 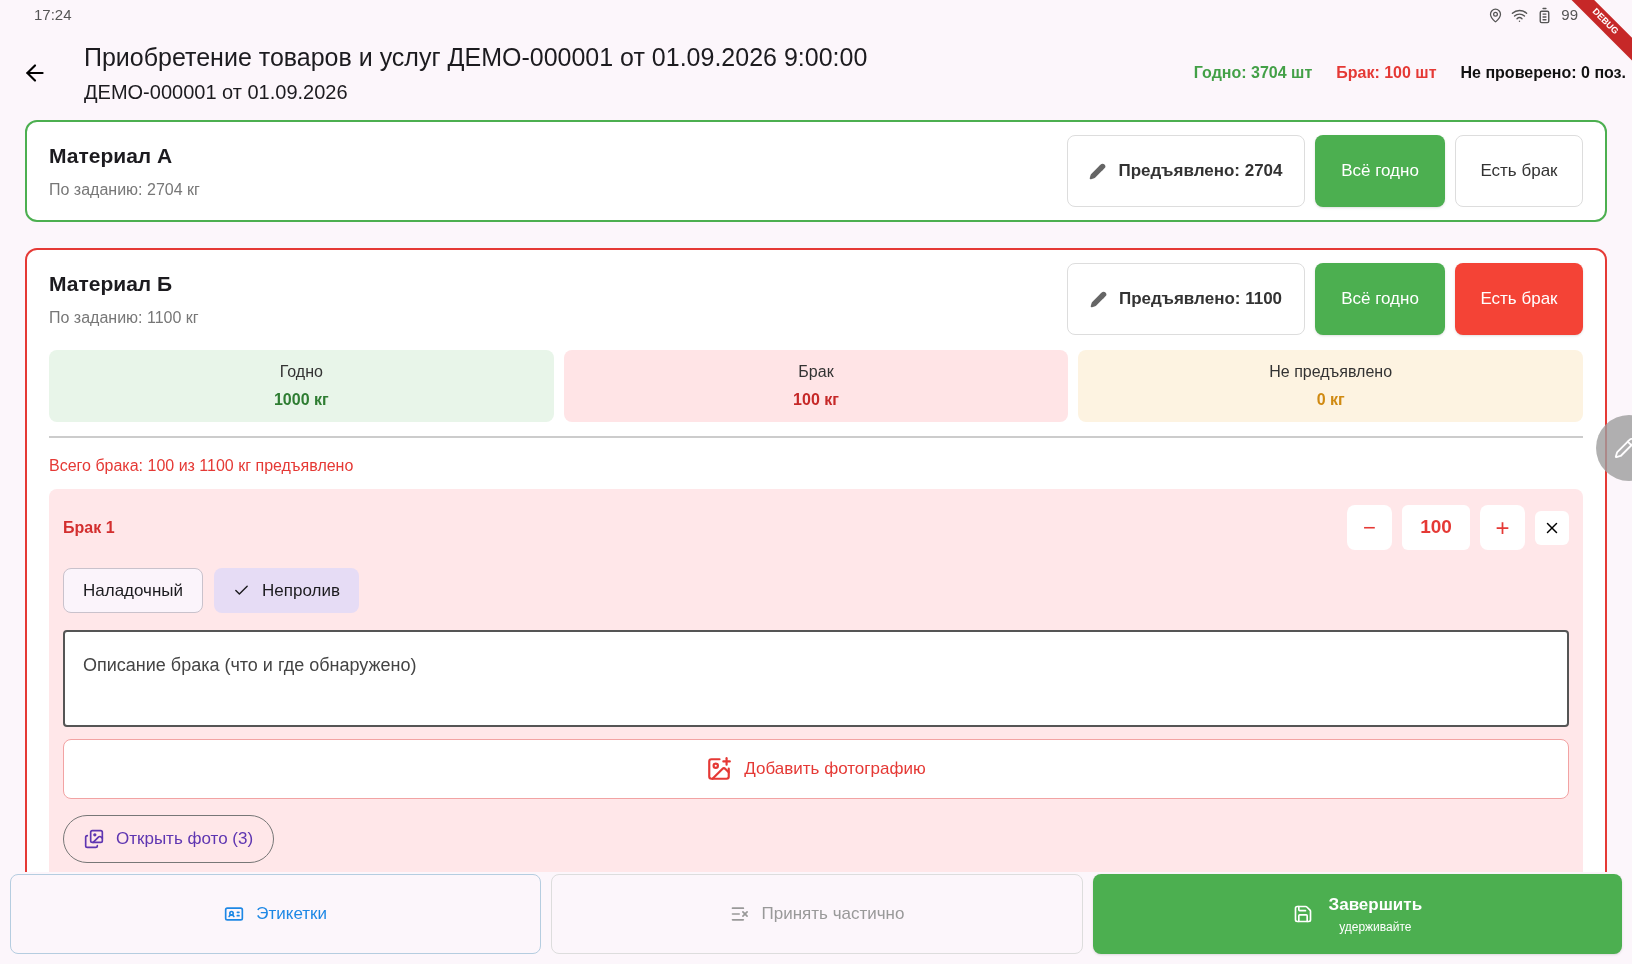 What do you see at coordinates (1496, 15) in the screenshot?
I see `location-icon` at bounding box center [1496, 15].